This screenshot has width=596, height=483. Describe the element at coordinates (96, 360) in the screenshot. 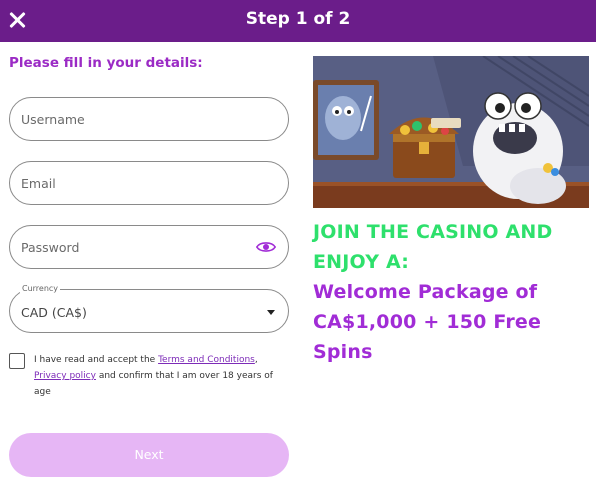

I see `terms-prefix: I have read and accept the` at that location.